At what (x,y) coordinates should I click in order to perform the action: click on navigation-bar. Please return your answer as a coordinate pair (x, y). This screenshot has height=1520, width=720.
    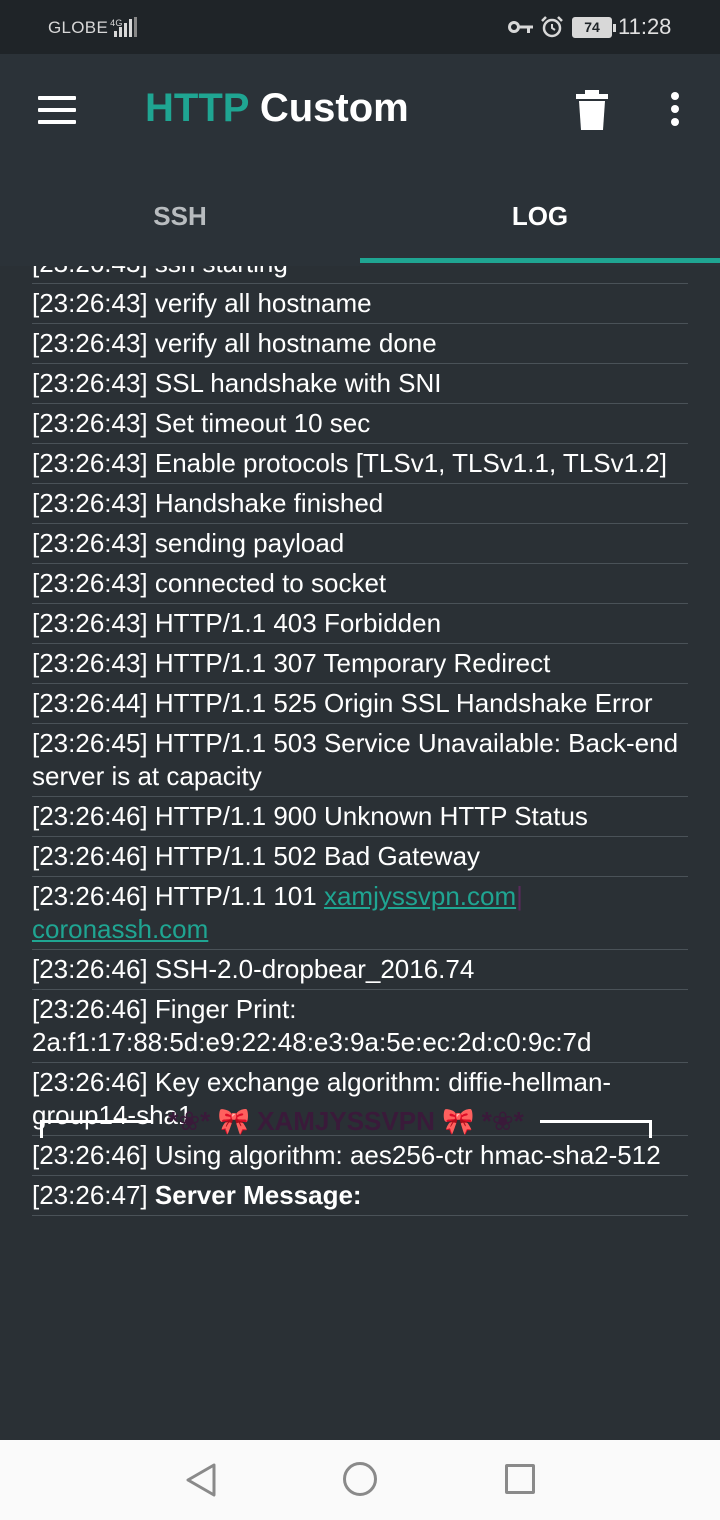
    Looking at the image, I should click on (360, 1480).